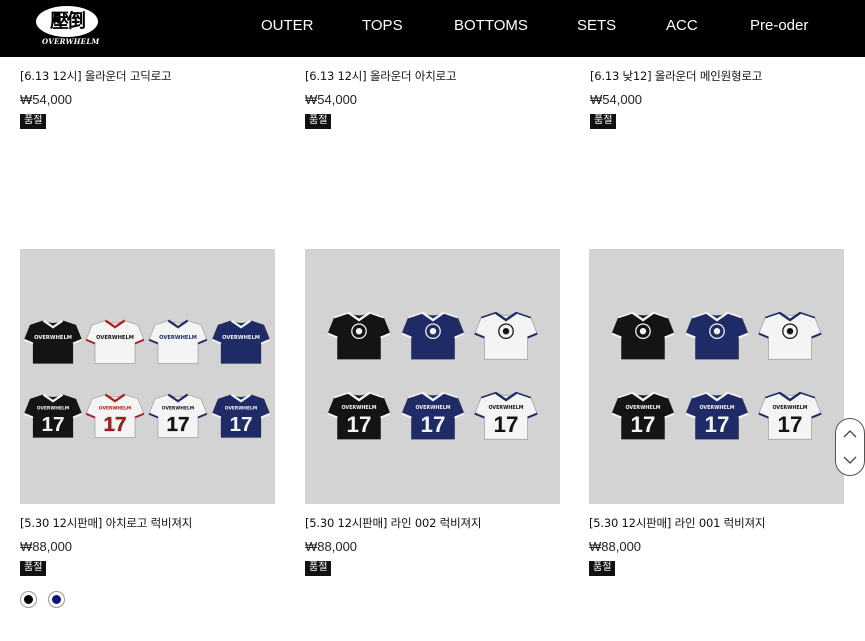 The height and width of the screenshot is (641, 865). Describe the element at coordinates (779, 25) in the screenshot. I see `nav-preorder: Pre-oder` at that location.